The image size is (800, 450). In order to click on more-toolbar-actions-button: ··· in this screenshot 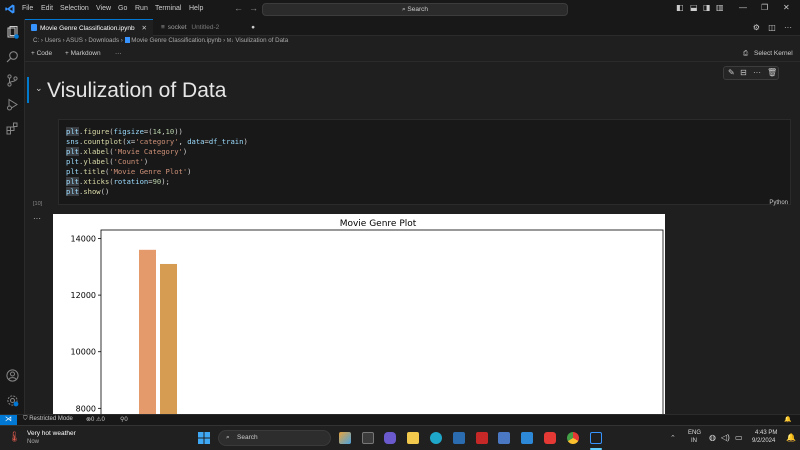, I will do `click(118, 53)`.